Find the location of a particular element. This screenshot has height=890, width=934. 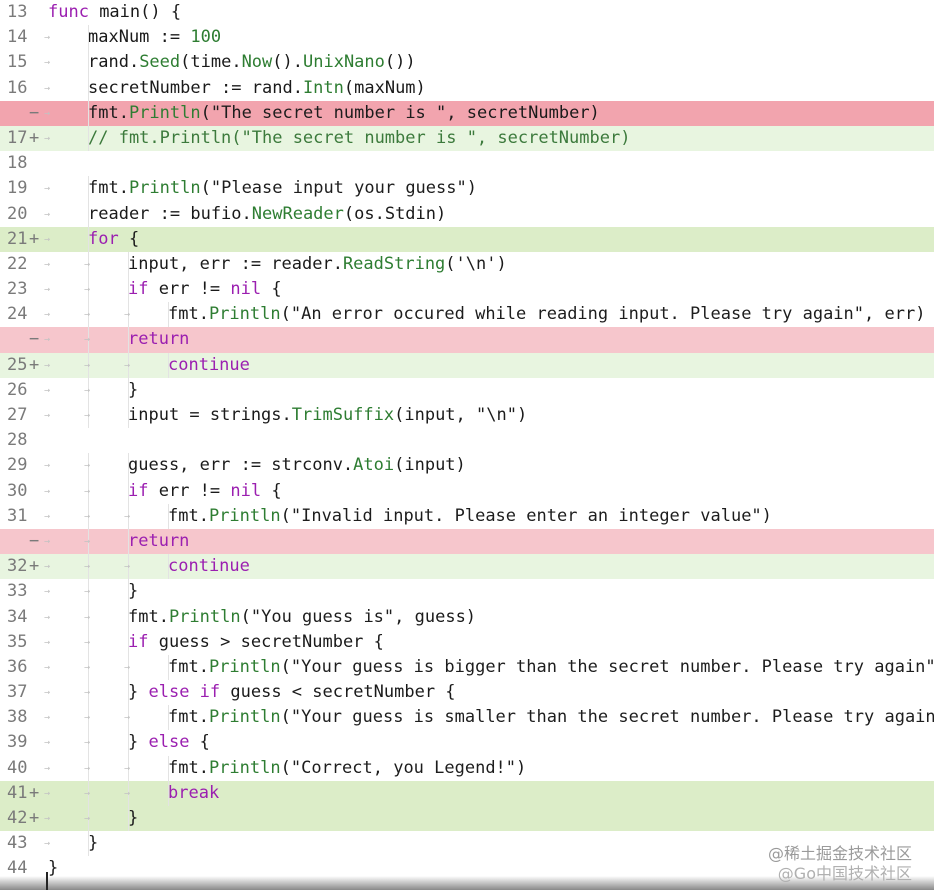

code-text: guess, err := strconv.Atoi(input) is located at coordinates (255, 466).